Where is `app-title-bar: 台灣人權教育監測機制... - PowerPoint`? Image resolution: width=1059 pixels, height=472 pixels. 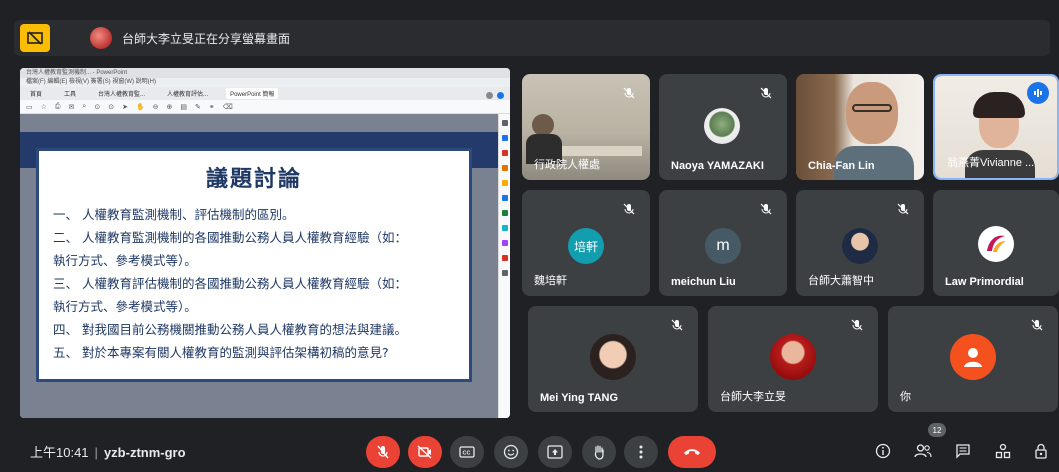 app-title-bar: 台灣人權教育監測機制... - PowerPoint is located at coordinates (265, 73).